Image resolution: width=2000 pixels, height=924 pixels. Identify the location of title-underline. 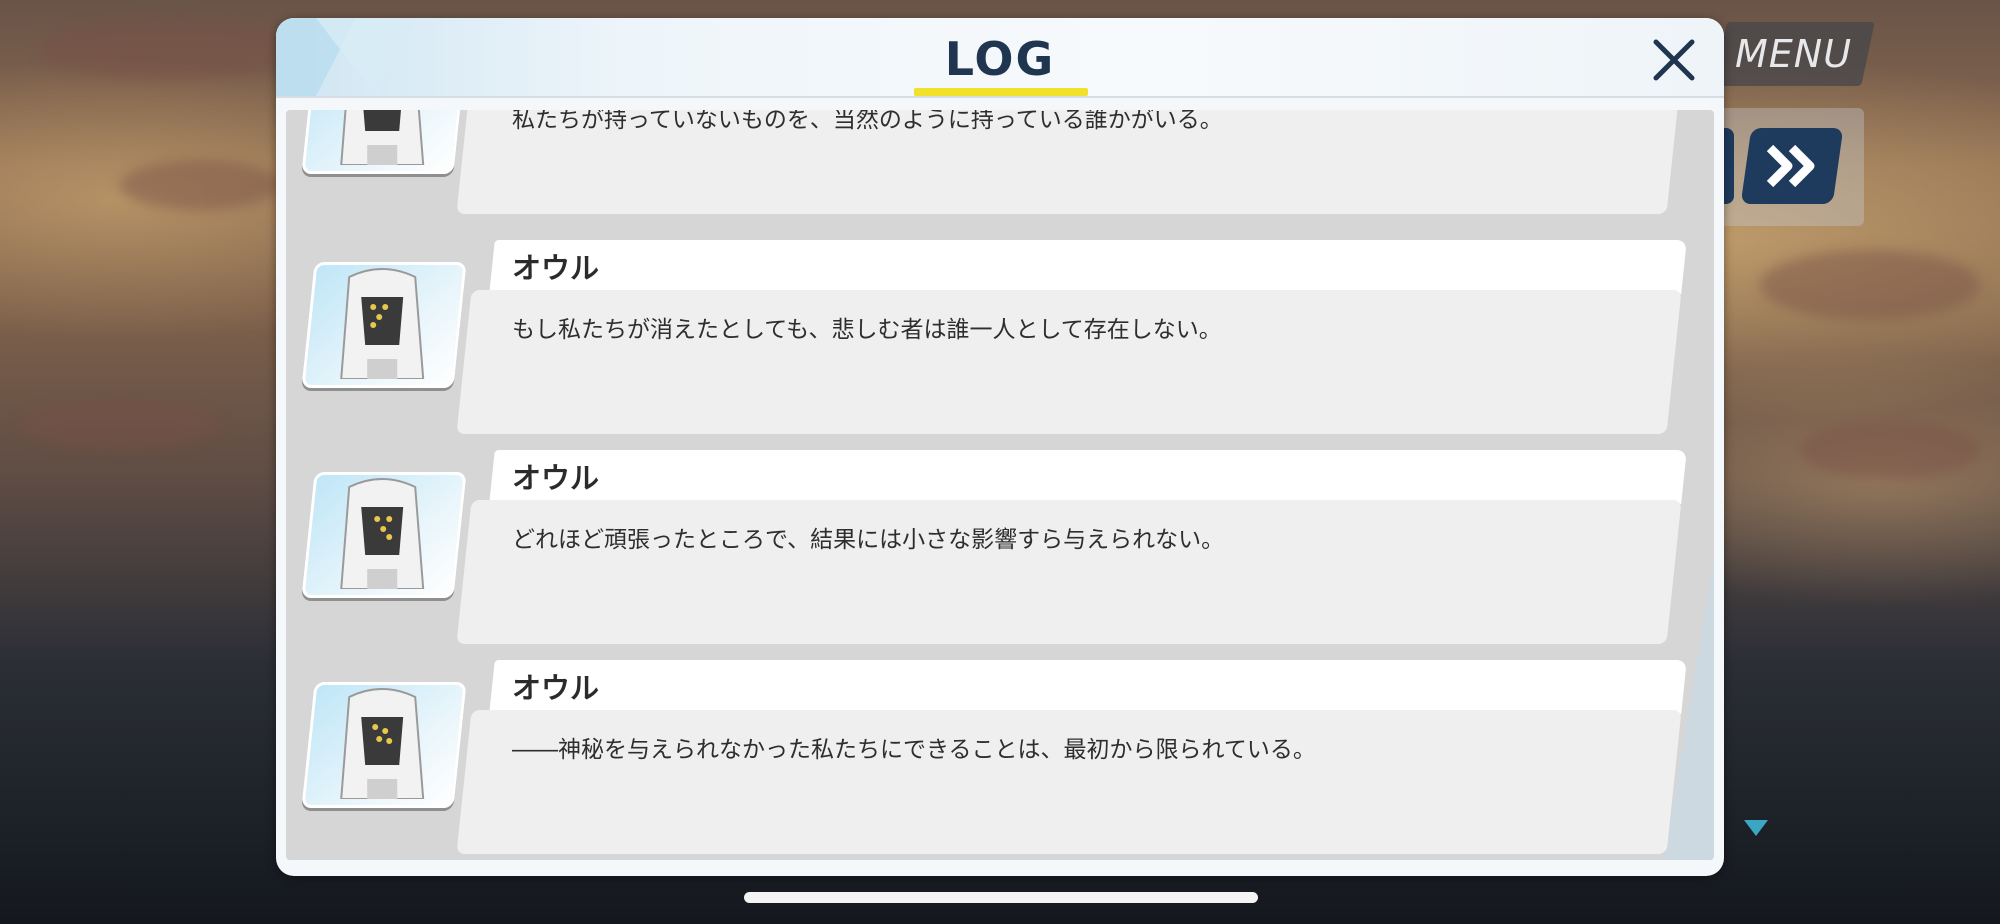
(1001, 92).